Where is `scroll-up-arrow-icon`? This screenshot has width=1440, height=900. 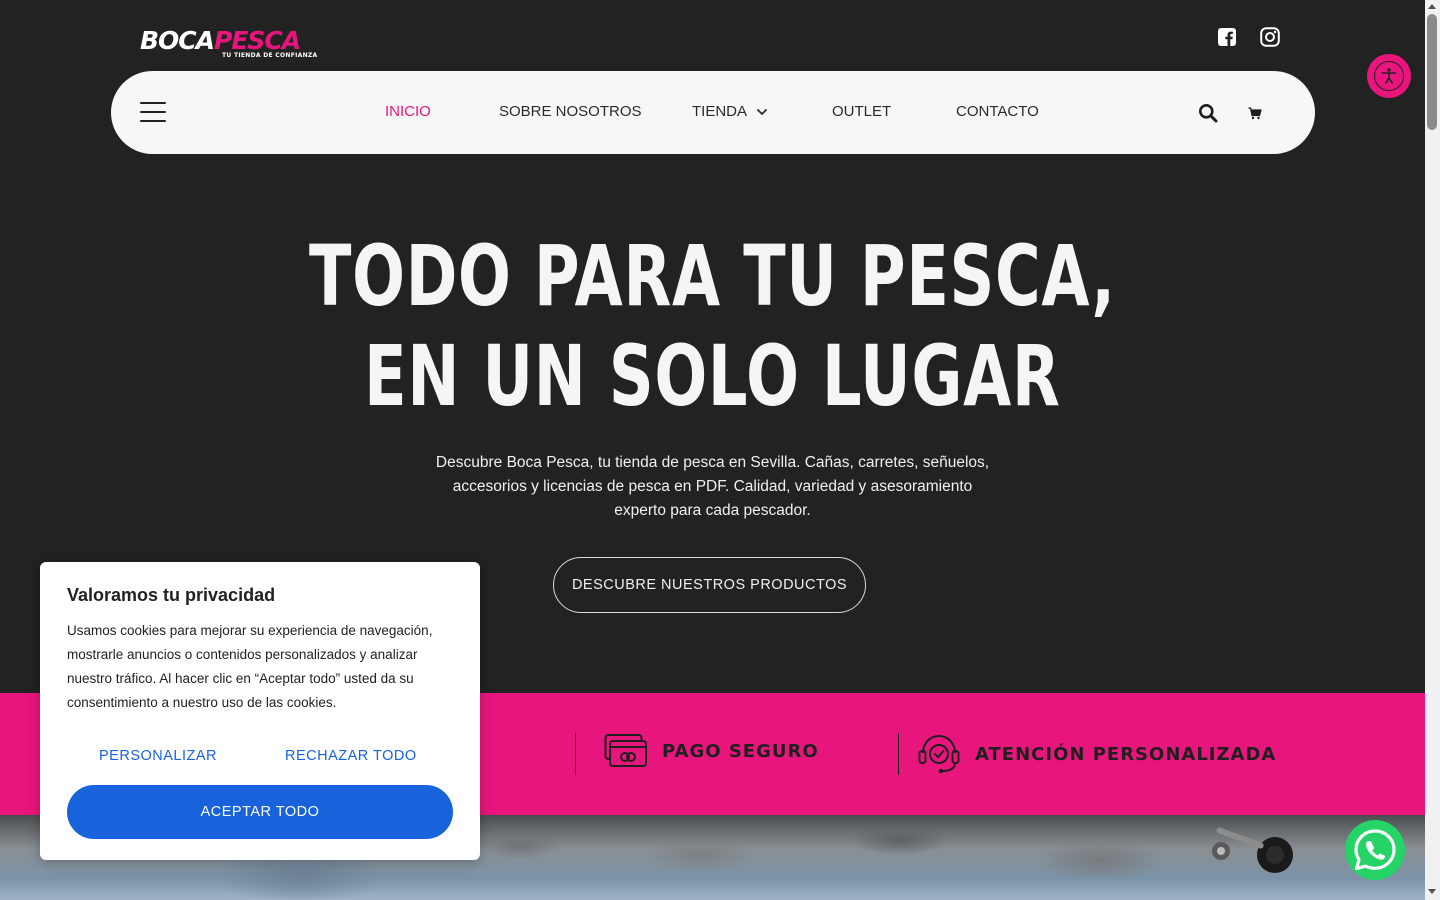
scroll-up-arrow-icon is located at coordinates (1432, 6).